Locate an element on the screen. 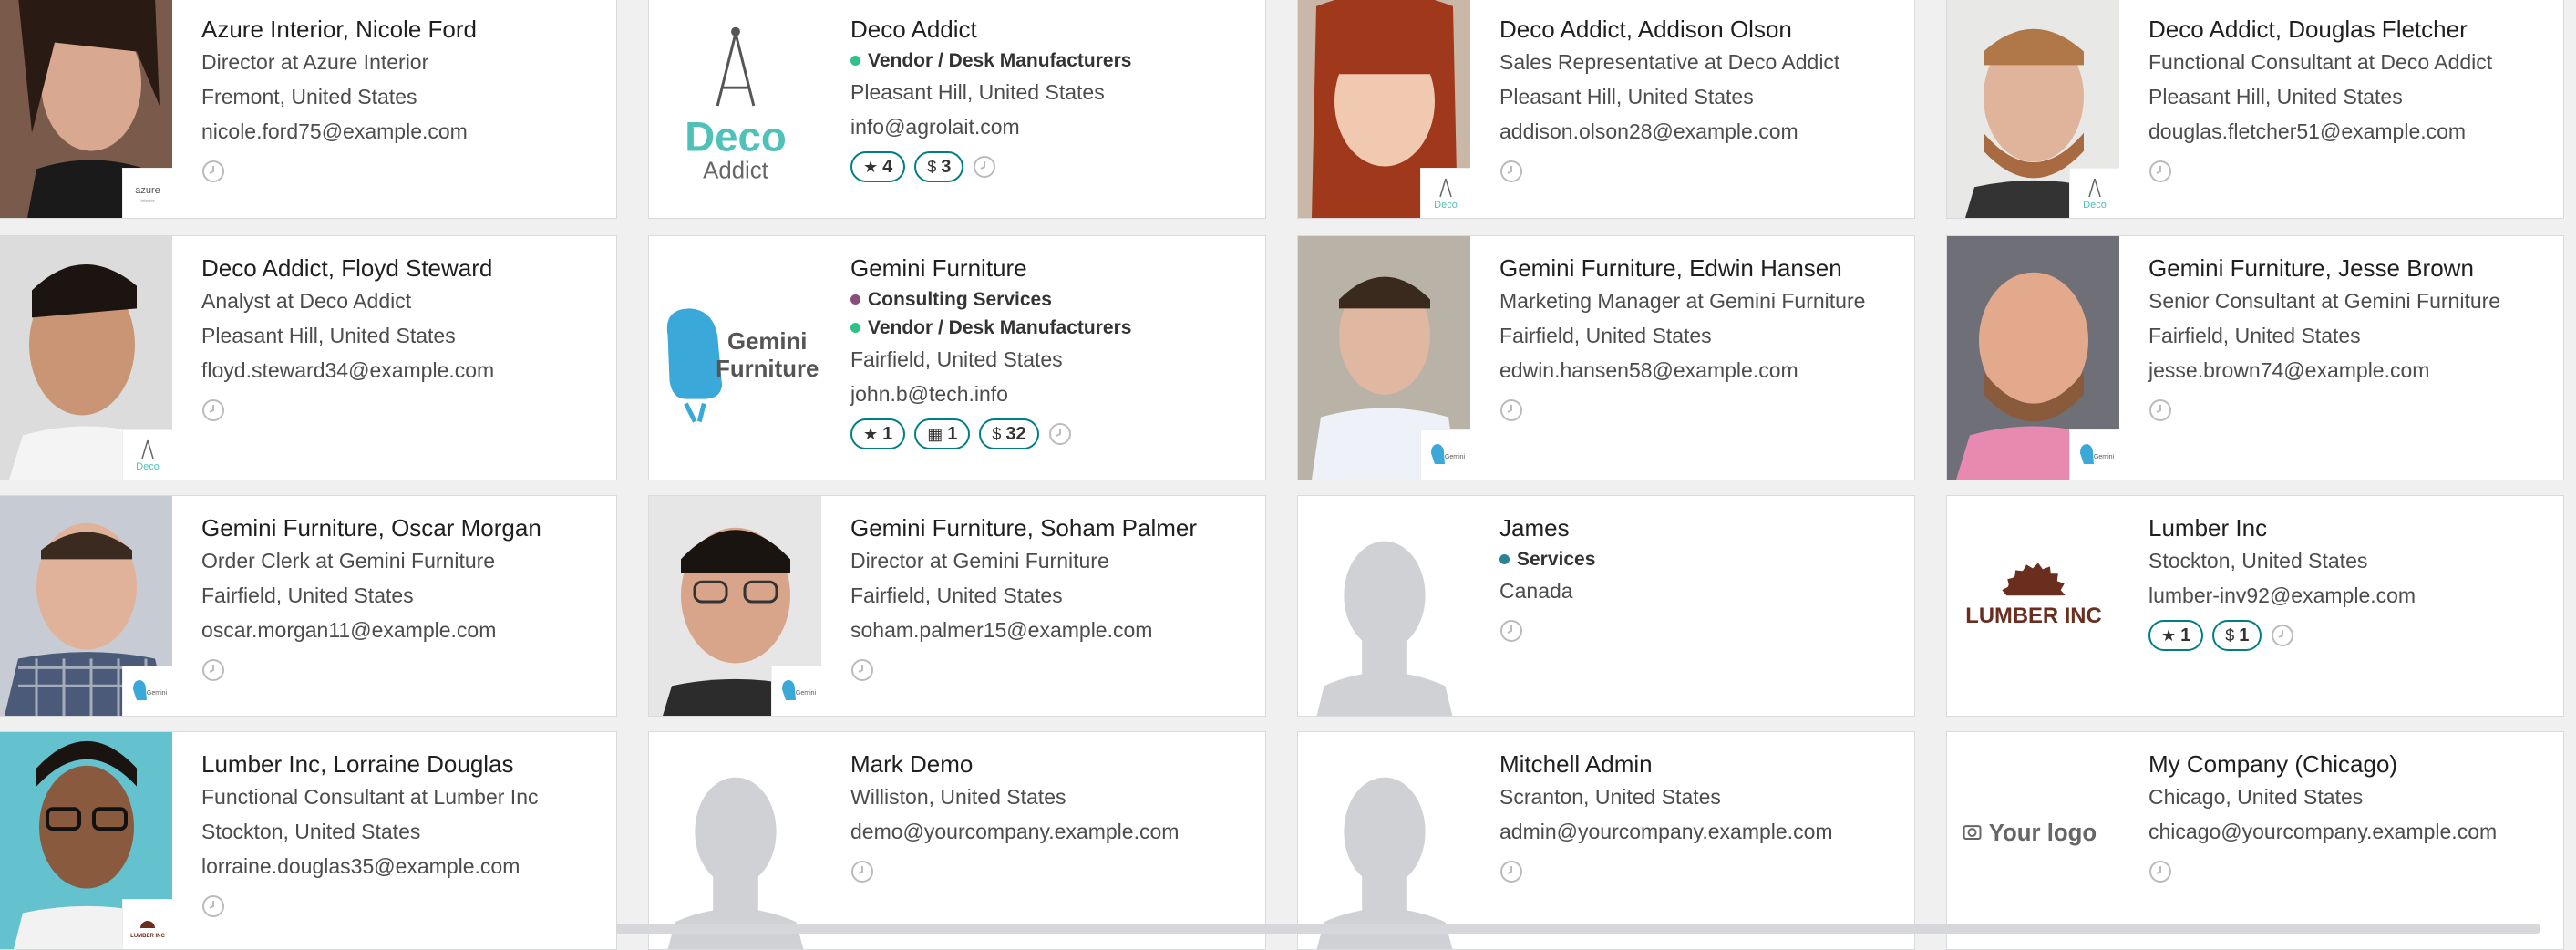 Image resolution: width=2576 pixels, height=950 pixels. card-title: My Company (Chicago) is located at coordinates (2273, 764).